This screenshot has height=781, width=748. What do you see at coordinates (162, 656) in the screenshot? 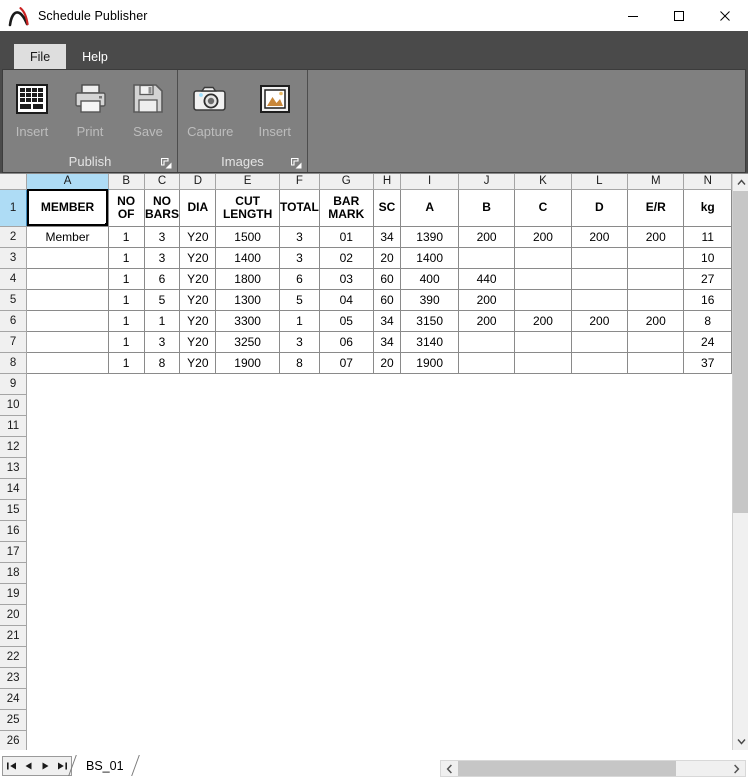
I see `cell-c22` at bounding box center [162, 656].